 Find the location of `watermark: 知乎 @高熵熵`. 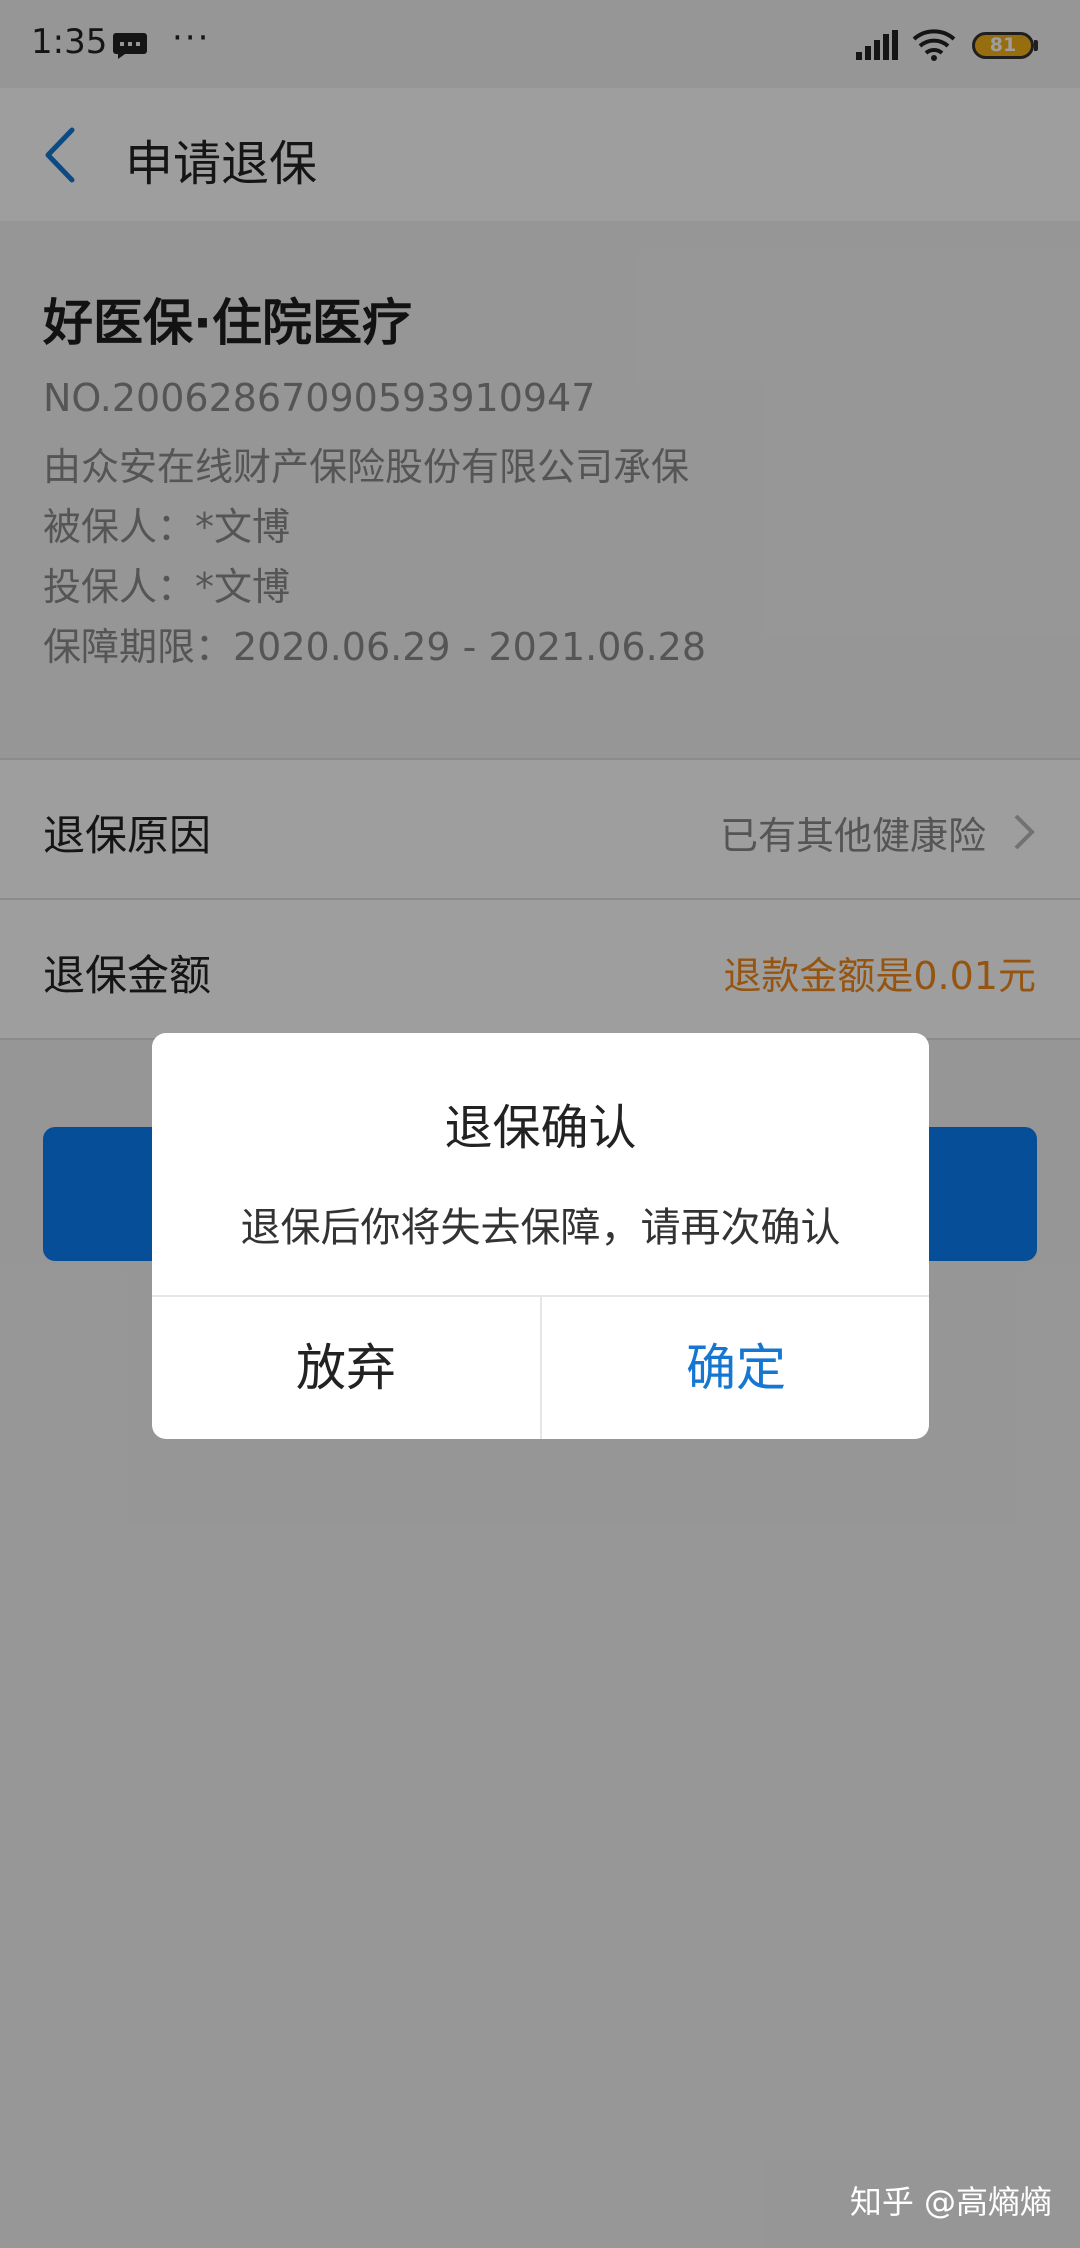

watermark: 知乎 @高熵熵 is located at coordinates (950, 2202).